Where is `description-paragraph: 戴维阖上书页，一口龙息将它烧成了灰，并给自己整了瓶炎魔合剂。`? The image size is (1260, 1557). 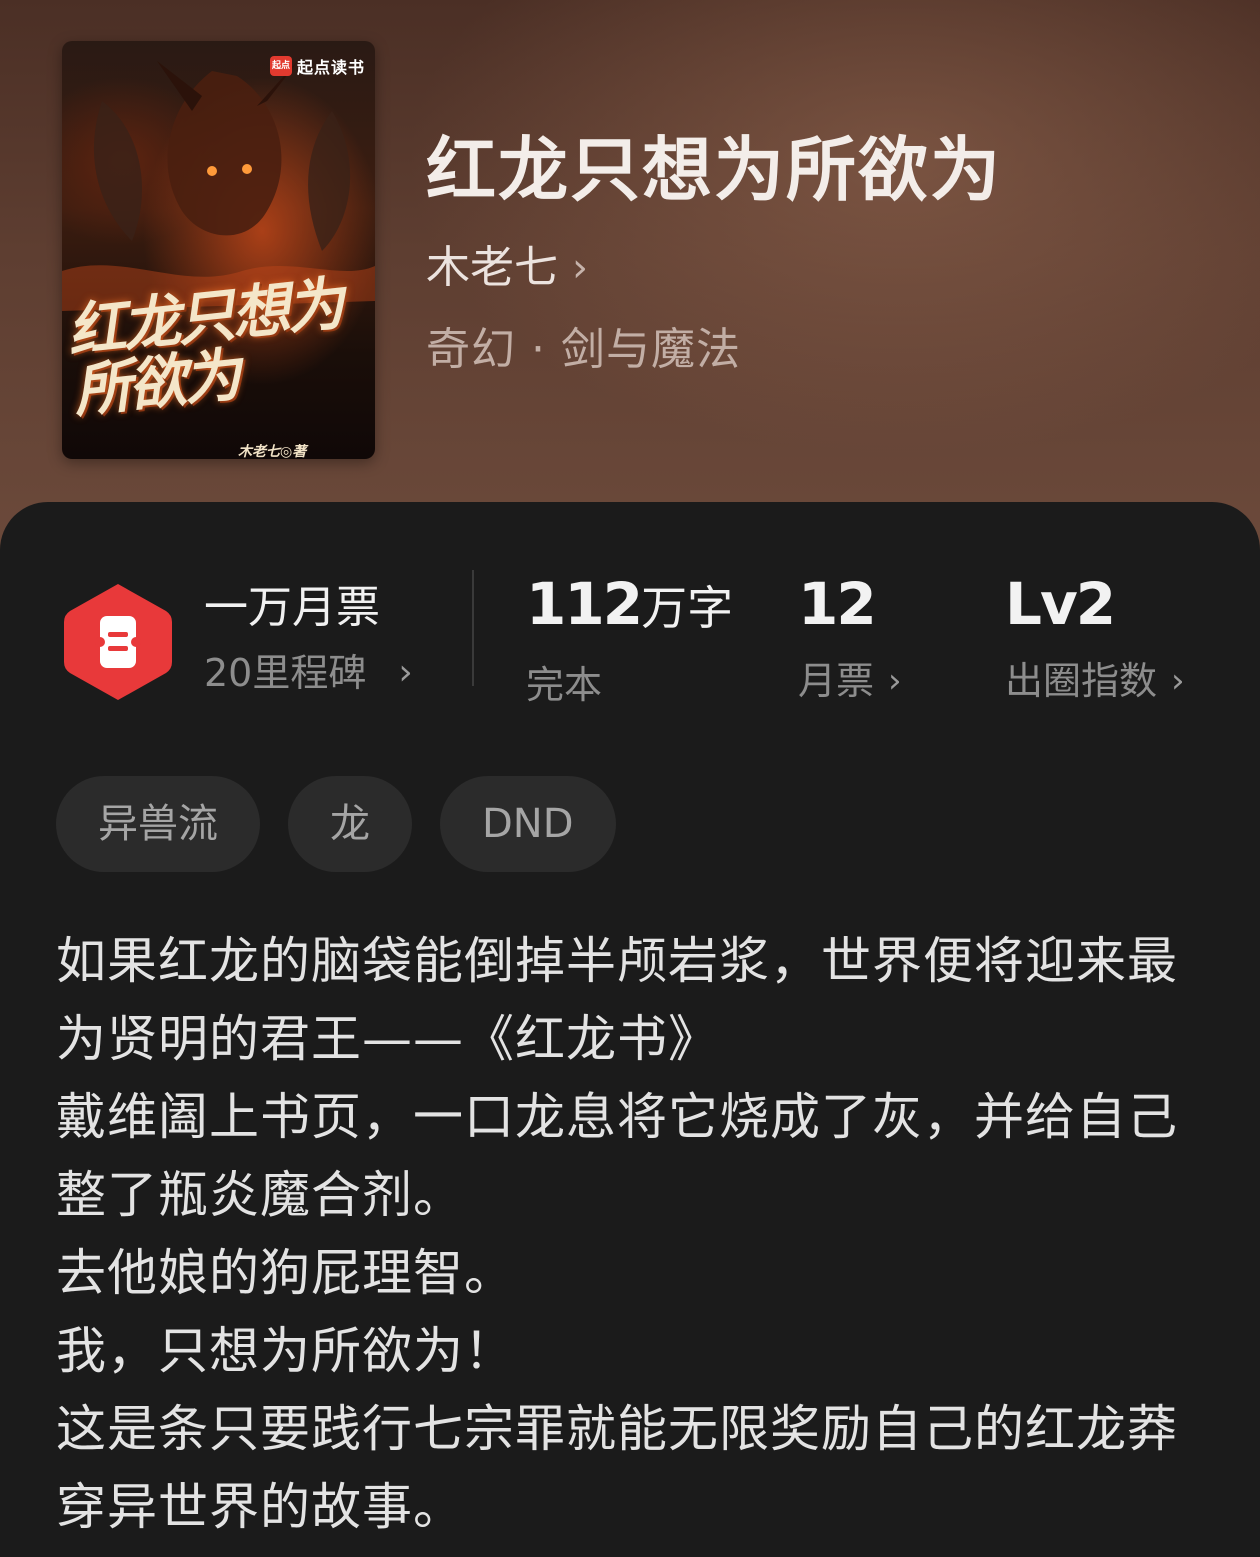 description-paragraph: 戴维阖上书页，一口龙息将它烧成了灰，并给自己整了瓶炎魔合剂。 is located at coordinates (617, 1156).